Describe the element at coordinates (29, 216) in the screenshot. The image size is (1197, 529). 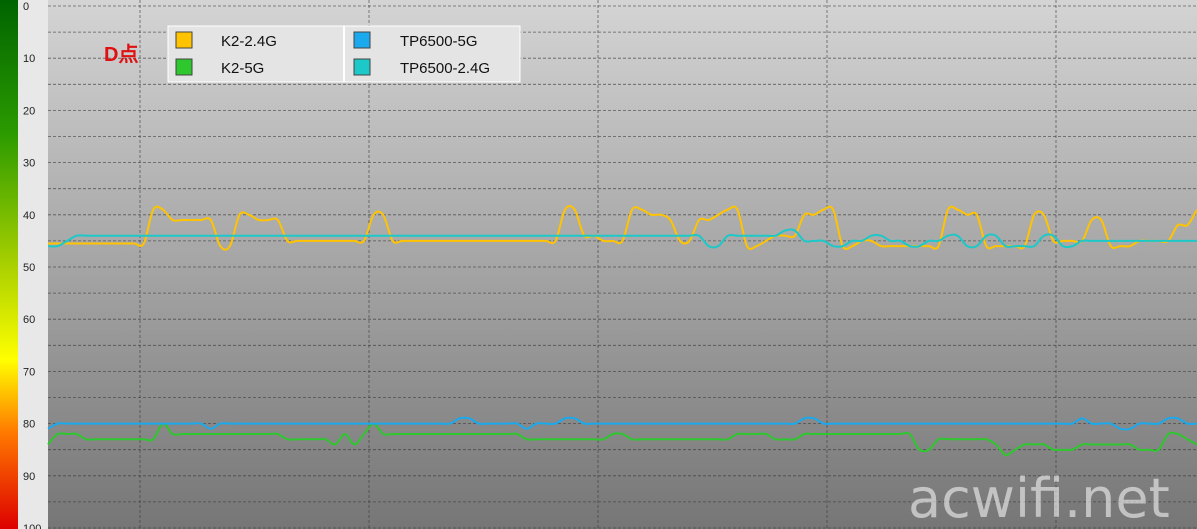
I see `y-tick-label: 40` at that location.